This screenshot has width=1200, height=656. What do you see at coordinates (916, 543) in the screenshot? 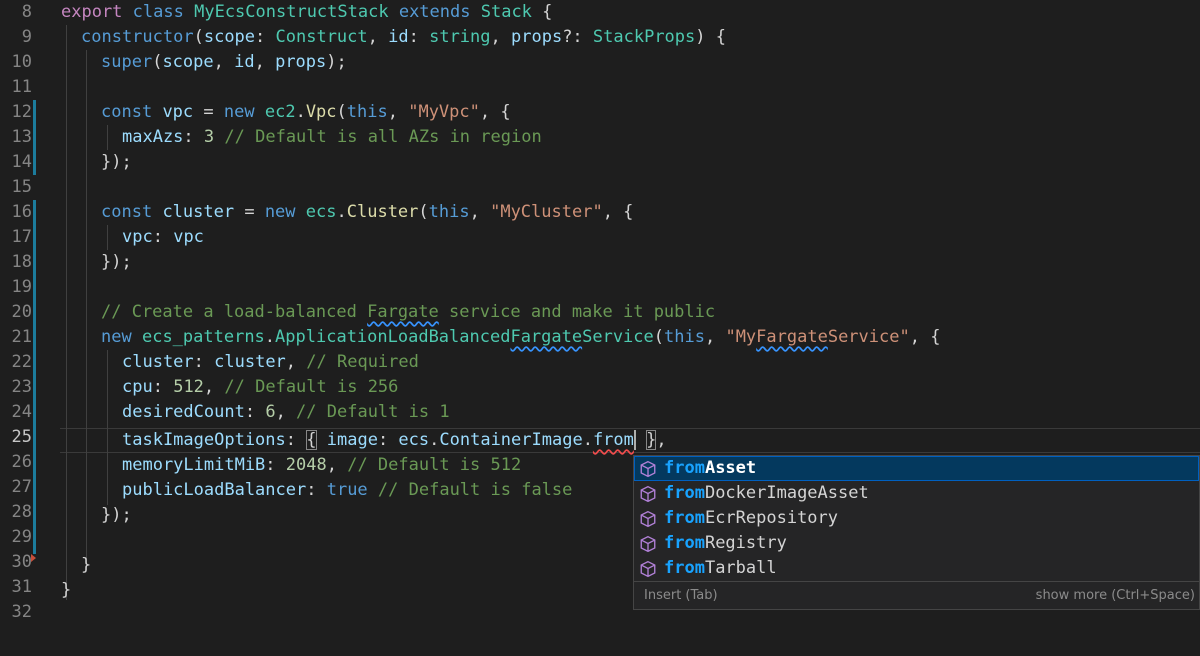
I see `suggestion-item-fromRegistry: fromRegistry` at bounding box center [916, 543].